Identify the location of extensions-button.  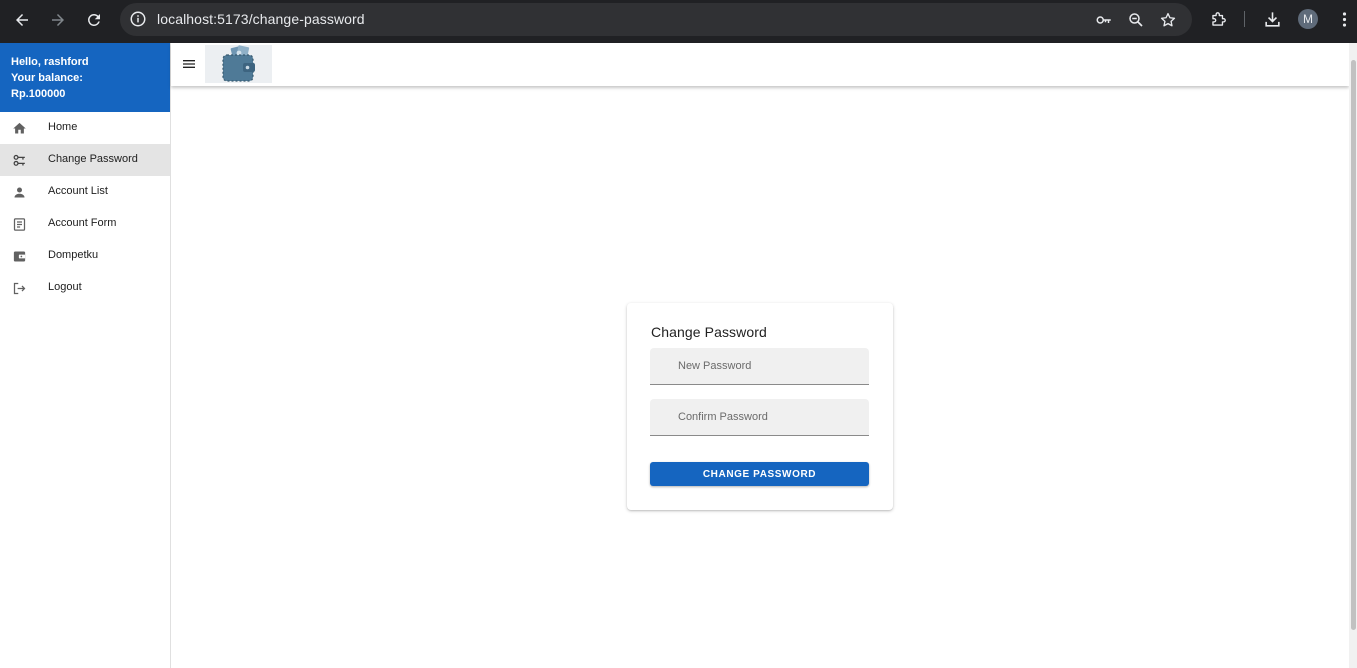
(1218, 19).